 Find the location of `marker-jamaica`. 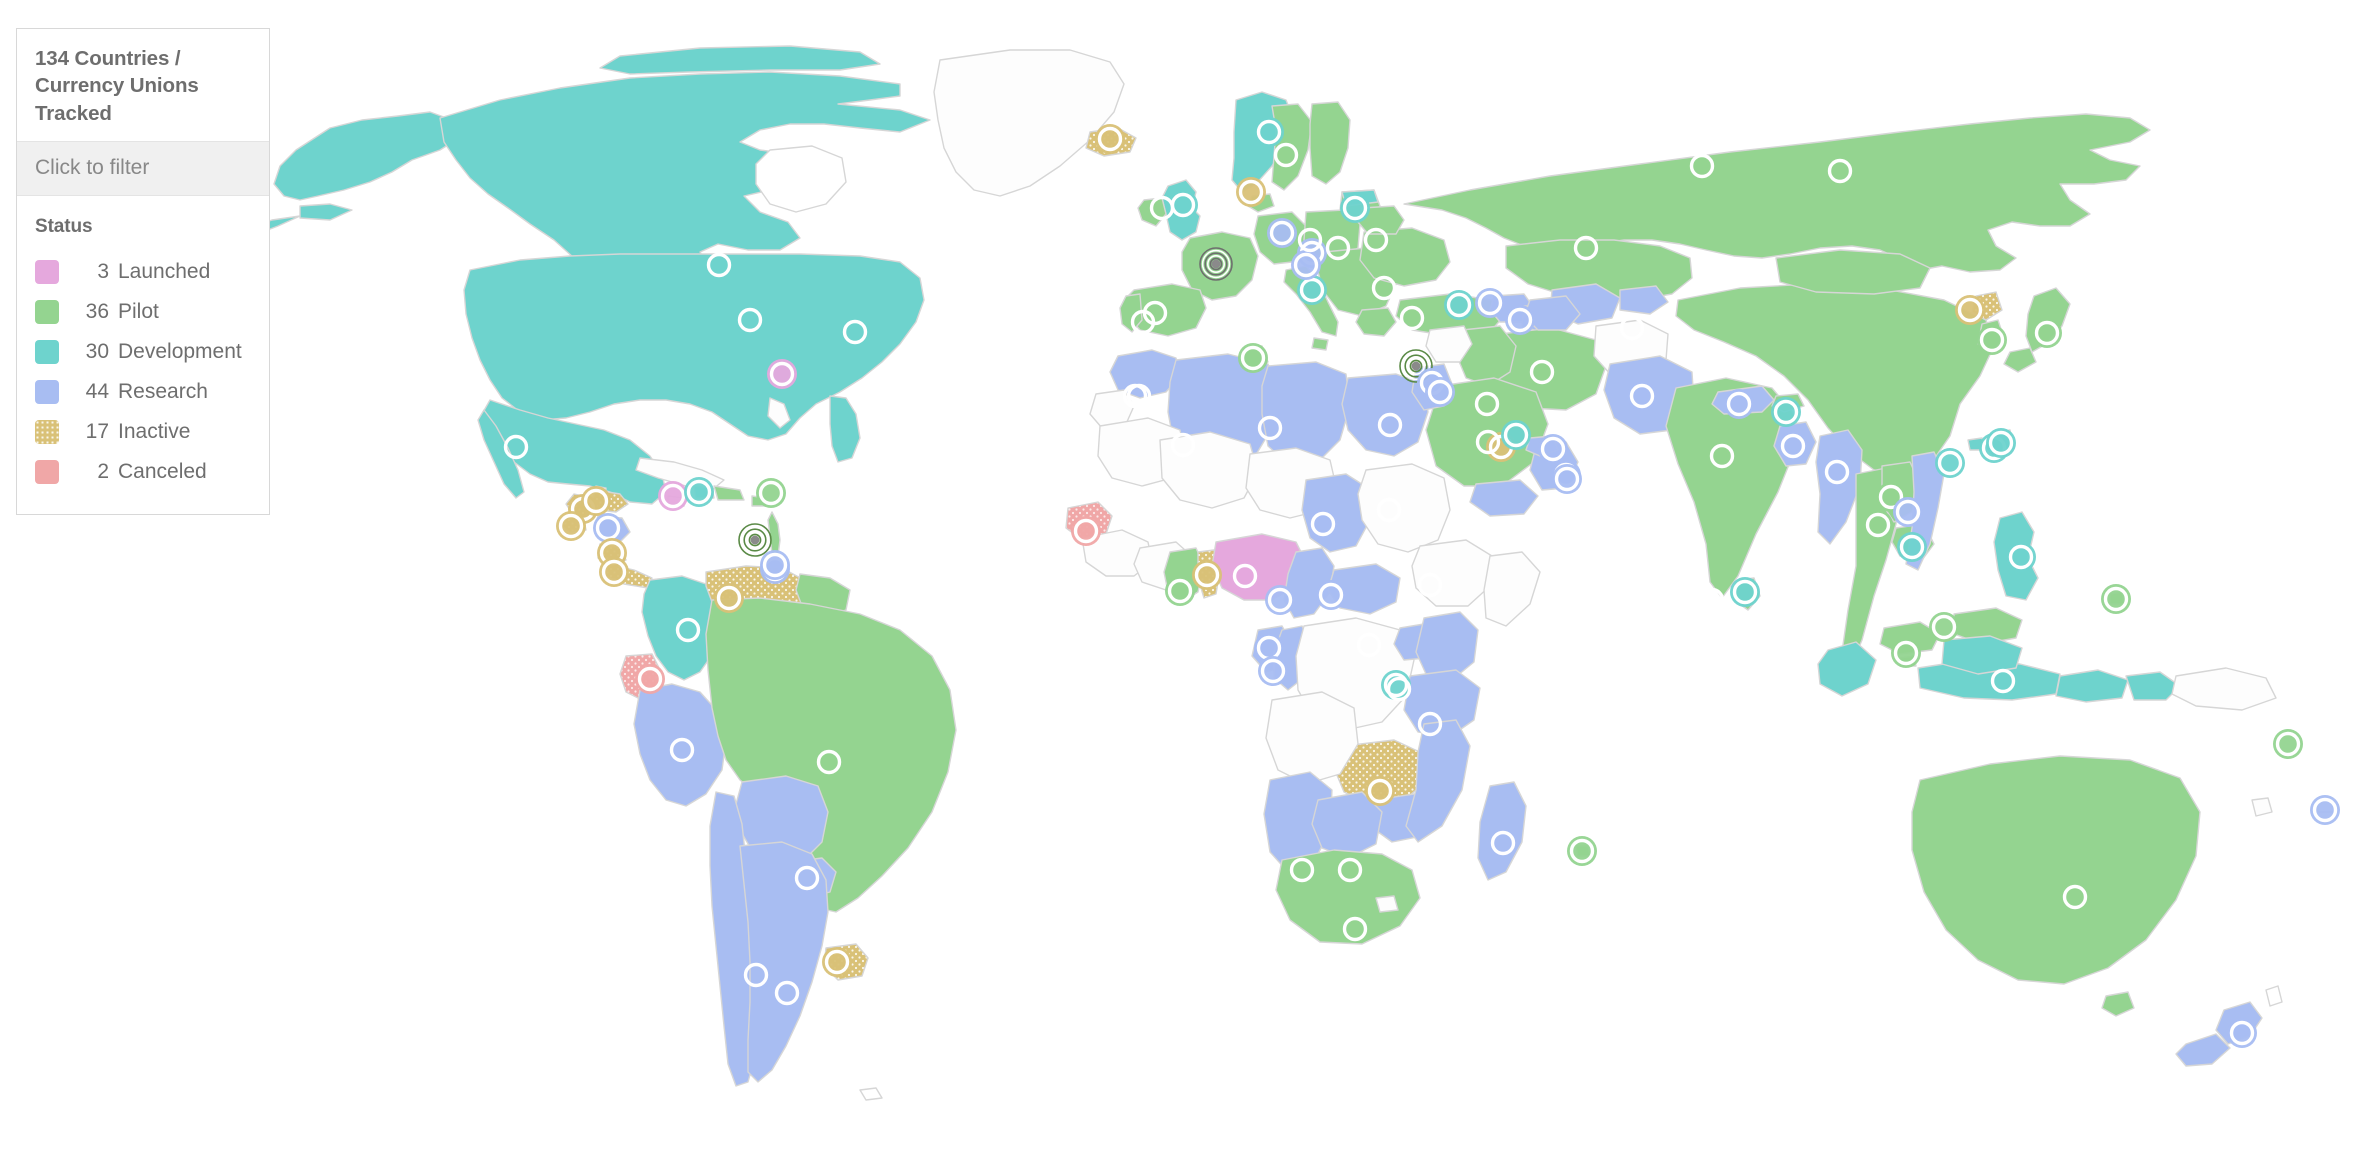

marker-jamaica is located at coordinates (673, 496).